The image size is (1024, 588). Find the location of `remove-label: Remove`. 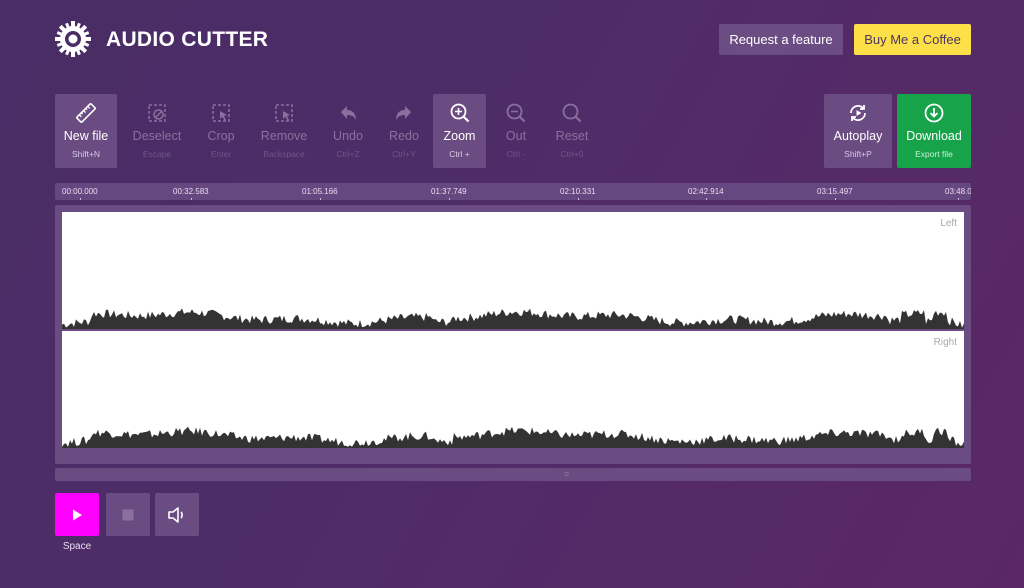

remove-label: Remove is located at coordinates (284, 136).